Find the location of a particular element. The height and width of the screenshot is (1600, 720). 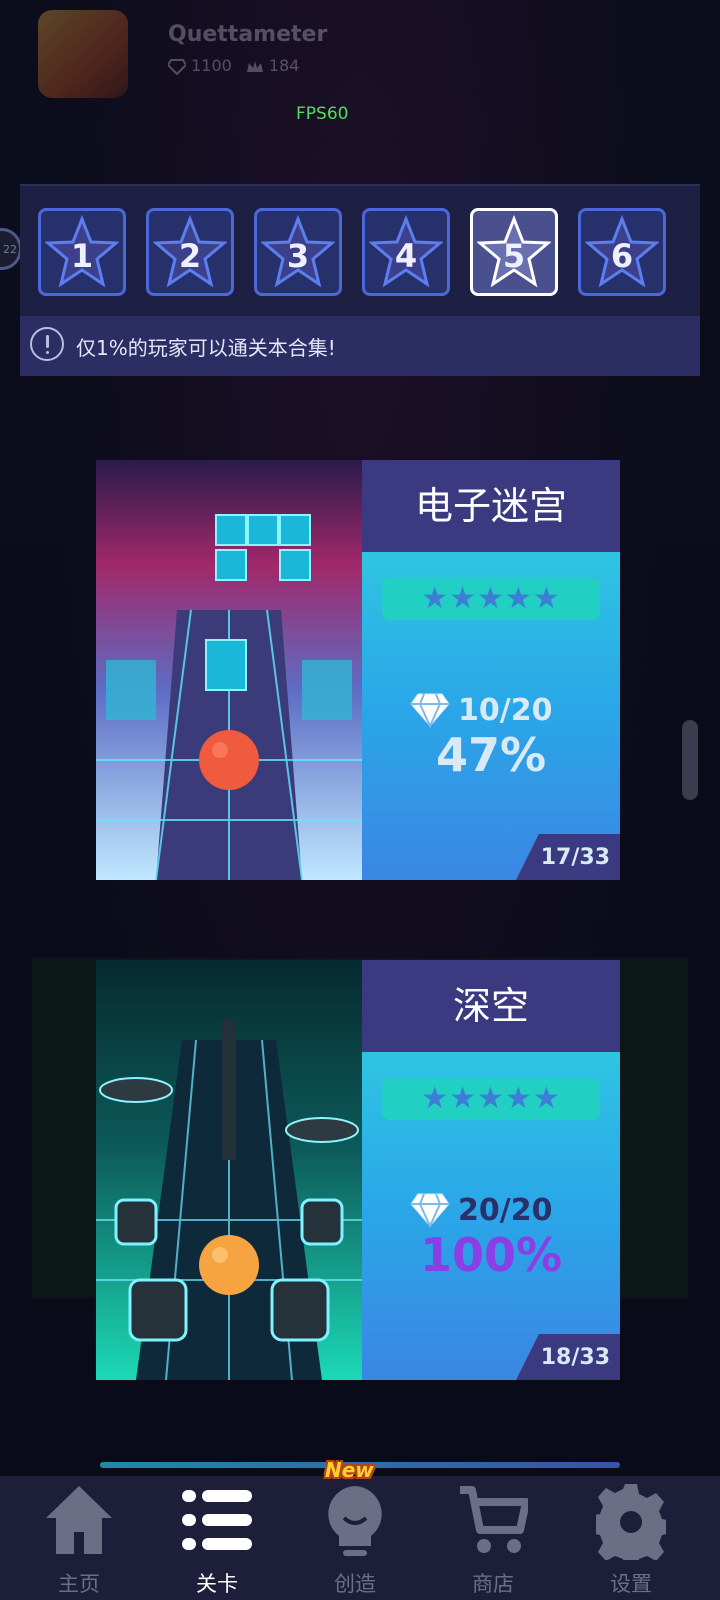

nav-label: 商店 is located at coordinates (493, 1584).